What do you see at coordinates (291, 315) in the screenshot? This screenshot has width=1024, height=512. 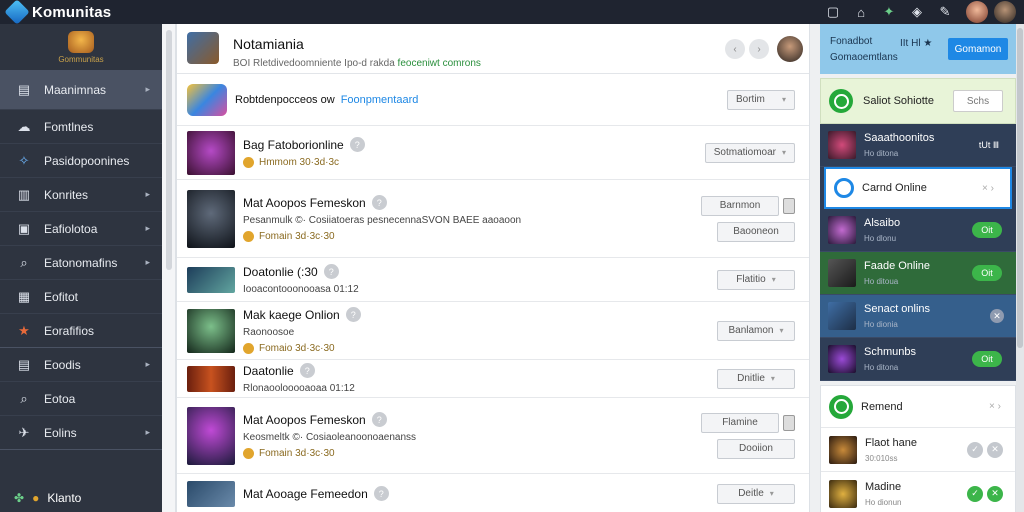 I see `row-title-text: Mak kaege Onlion` at bounding box center [291, 315].